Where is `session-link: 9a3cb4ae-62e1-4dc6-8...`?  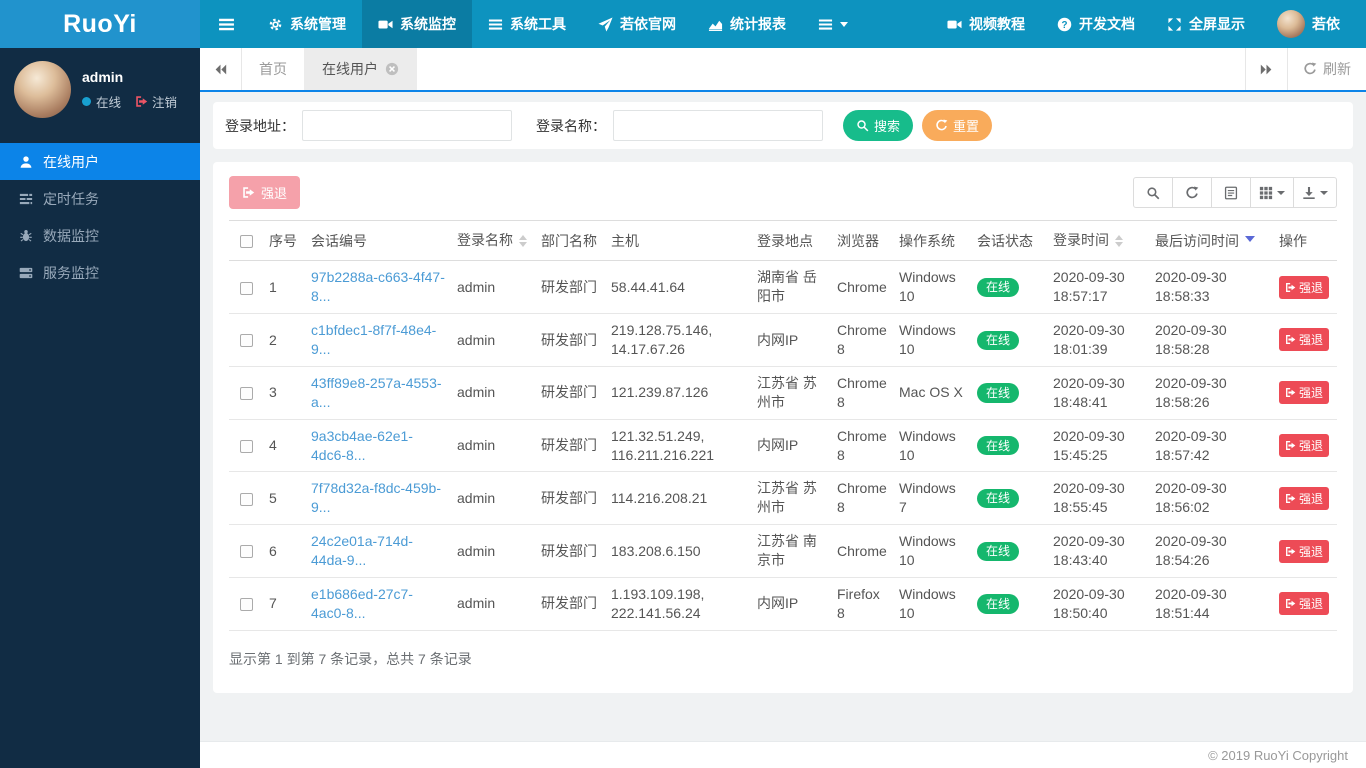 session-link: 9a3cb4ae-62e1-4dc6-8... is located at coordinates (362, 445).